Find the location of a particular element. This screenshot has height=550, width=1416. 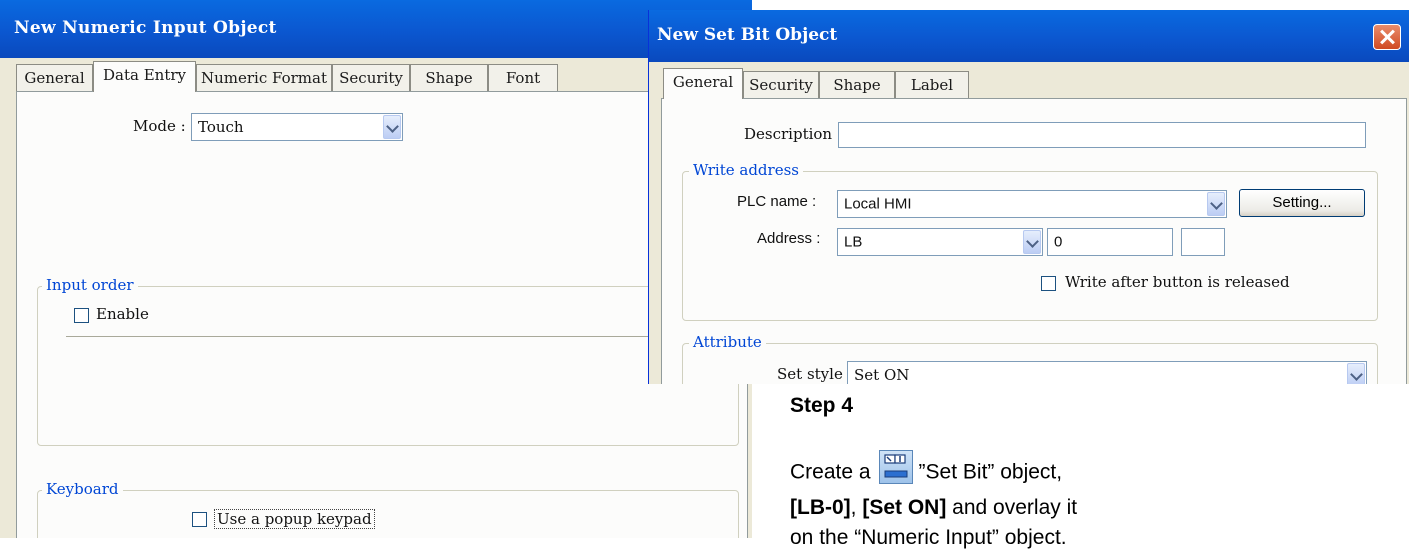

separator-line is located at coordinates (402, 336).